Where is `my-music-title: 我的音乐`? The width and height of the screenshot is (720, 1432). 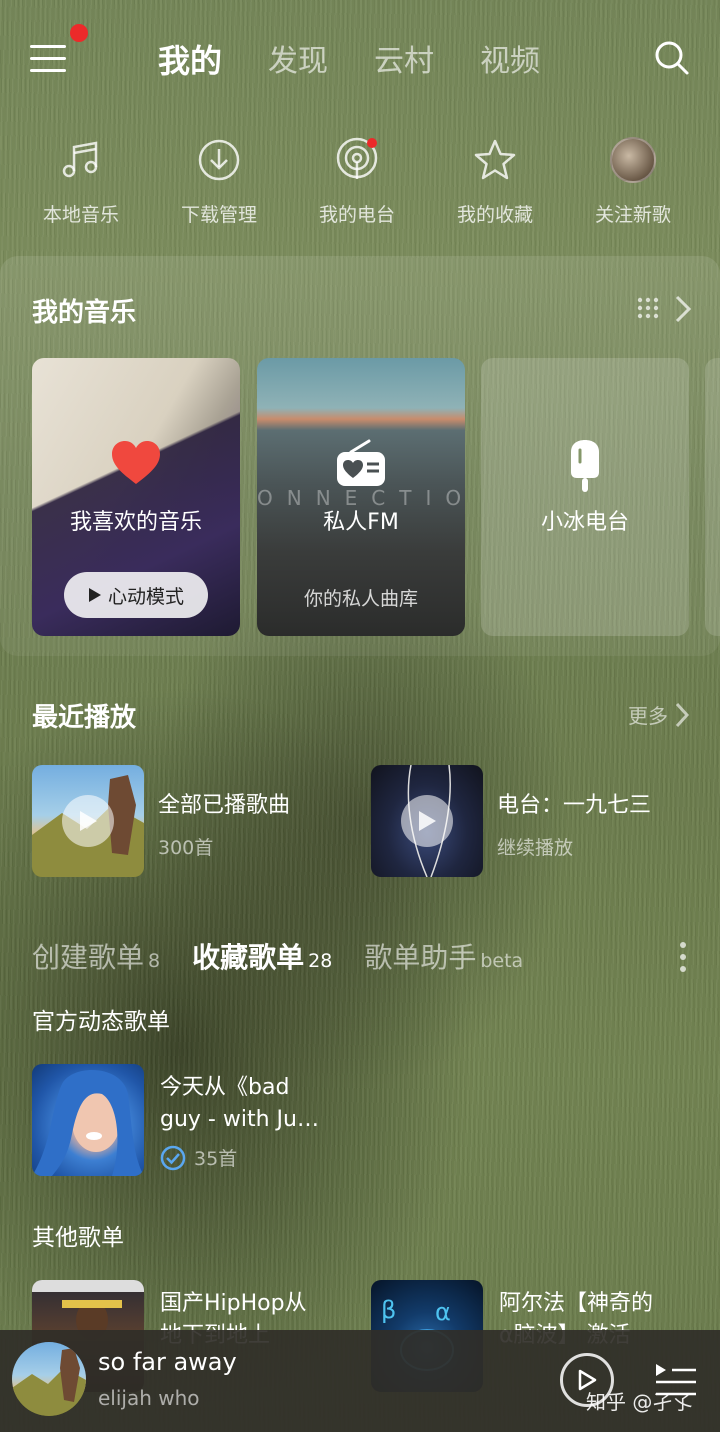 my-music-title: 我的音乐 is located at coordinates (84, 313).